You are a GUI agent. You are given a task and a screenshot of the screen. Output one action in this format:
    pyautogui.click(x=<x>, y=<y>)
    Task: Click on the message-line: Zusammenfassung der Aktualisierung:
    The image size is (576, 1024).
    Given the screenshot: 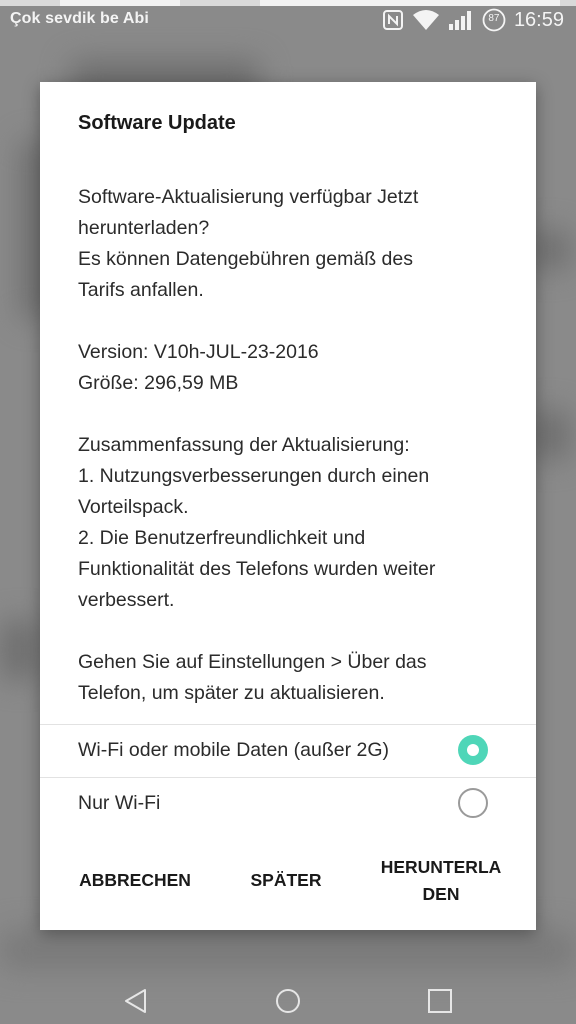 What is the action you would take?
    pyautogui.click(x=244, y=445)
    